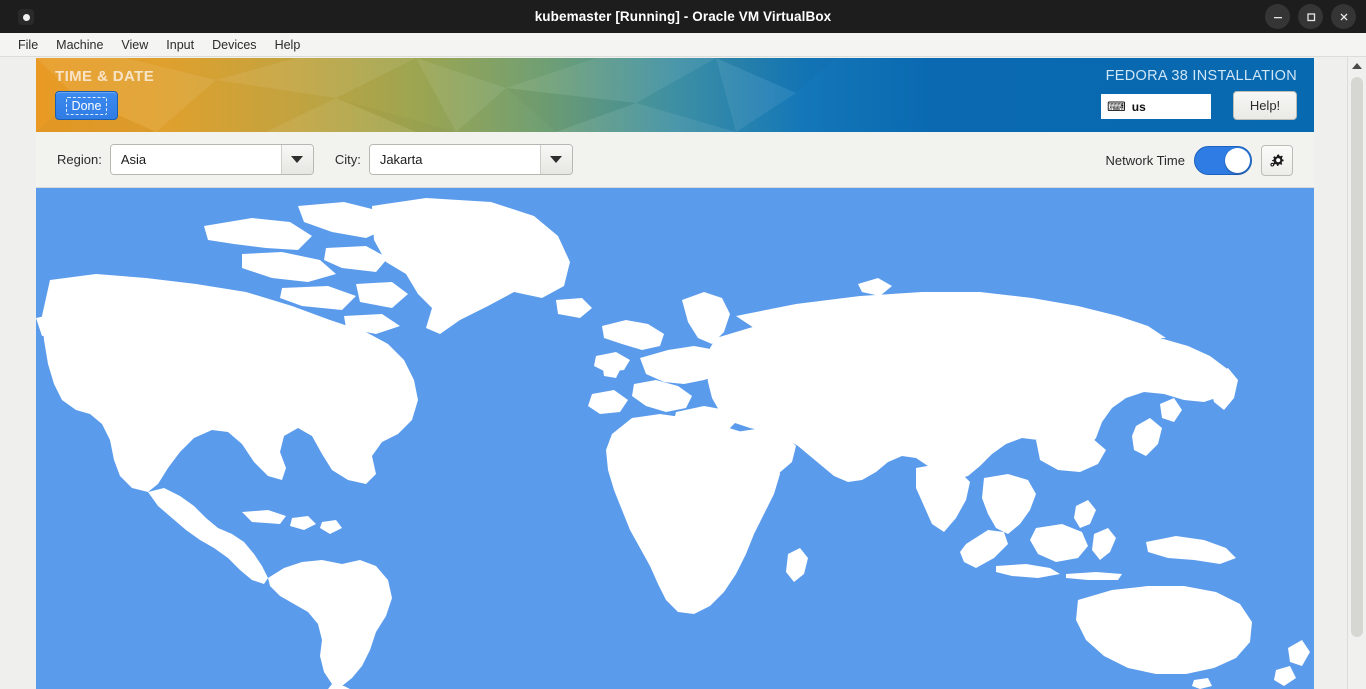 The width and height of the screenshot is (1366, 689). I want to click on help-button-label: Help!, so click(1265, 105).